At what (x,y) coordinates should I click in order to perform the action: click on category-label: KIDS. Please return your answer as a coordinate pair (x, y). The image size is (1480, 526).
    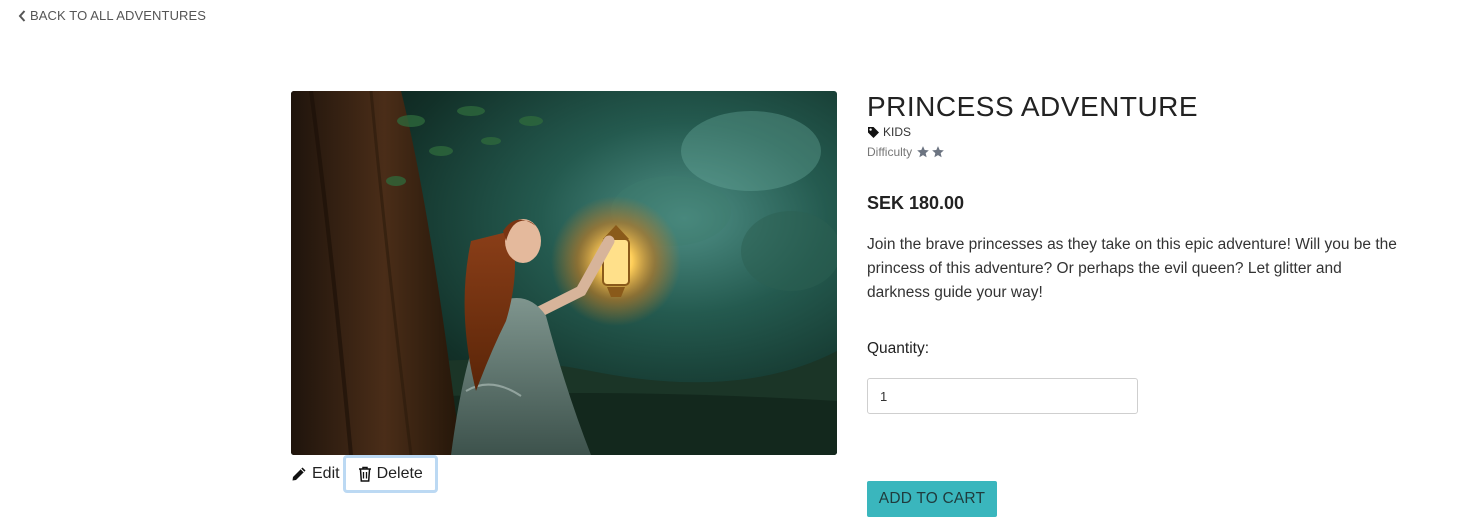
    Looking at the image, I should click on (897, 132).